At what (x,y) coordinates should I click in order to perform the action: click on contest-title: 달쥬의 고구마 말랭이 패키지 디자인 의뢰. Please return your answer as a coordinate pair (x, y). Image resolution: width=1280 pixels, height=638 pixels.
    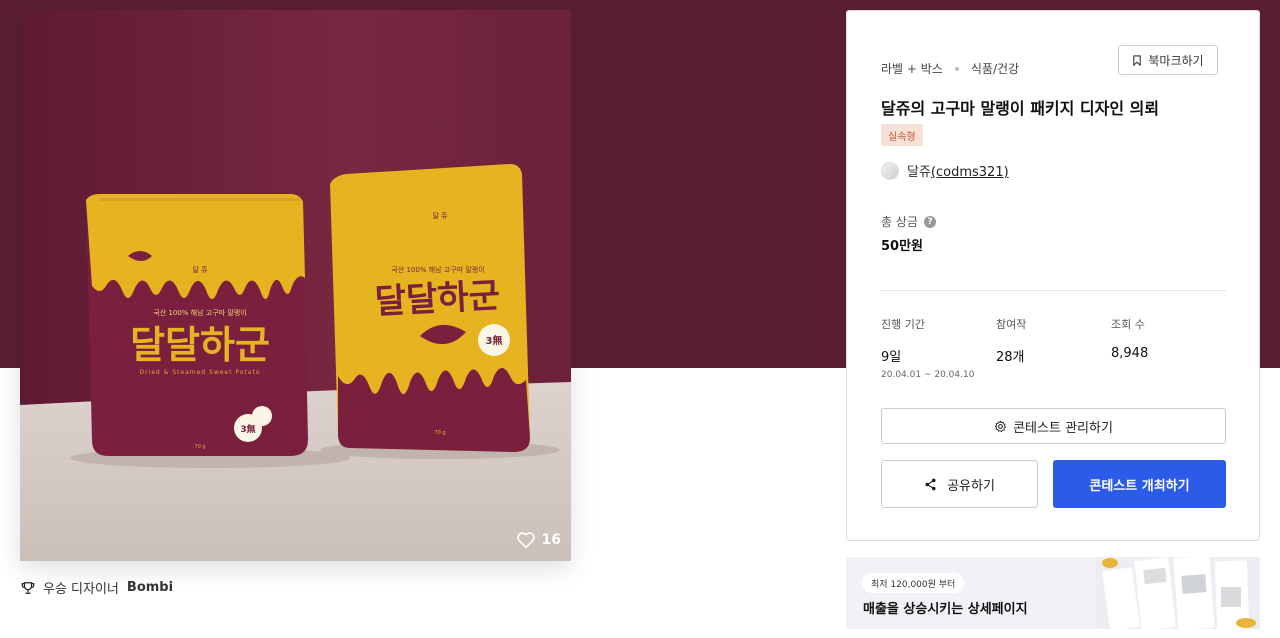
    Looking at the image, I should click on (1020, 108).